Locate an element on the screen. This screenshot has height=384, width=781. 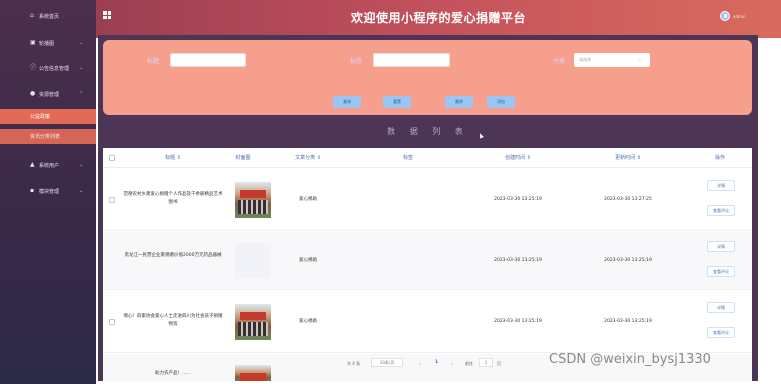
sidebar-subitem-news-categories: 资讯分类列表 is located at coordinates (48, 136).